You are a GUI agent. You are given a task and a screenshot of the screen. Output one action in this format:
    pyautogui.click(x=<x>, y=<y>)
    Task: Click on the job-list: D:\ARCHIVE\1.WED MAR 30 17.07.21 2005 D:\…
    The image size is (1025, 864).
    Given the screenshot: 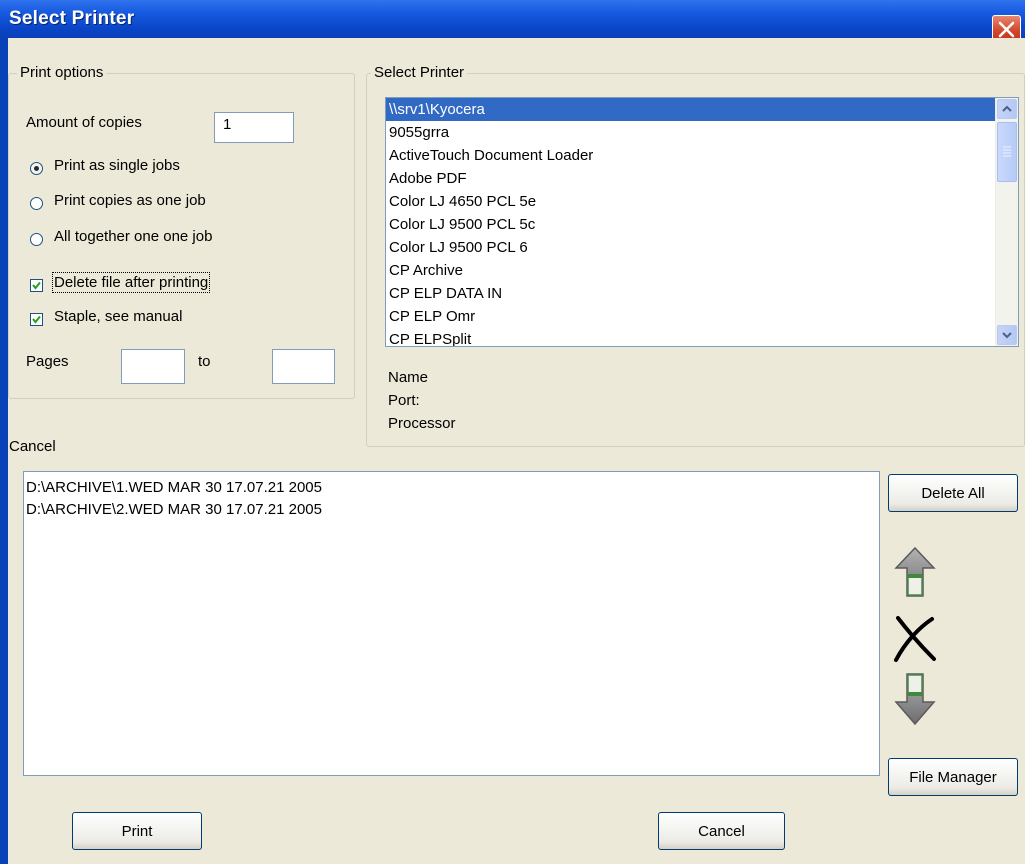 What is the action you would take?
    pyautogui.click(x=451, y=496)
    